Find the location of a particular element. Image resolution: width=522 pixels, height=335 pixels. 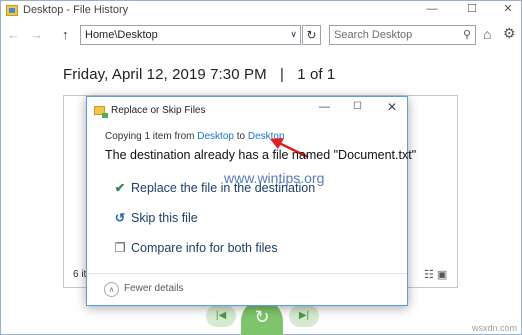

dialog-footer: ∧ Fewer details is located at coordinates (247, 289).